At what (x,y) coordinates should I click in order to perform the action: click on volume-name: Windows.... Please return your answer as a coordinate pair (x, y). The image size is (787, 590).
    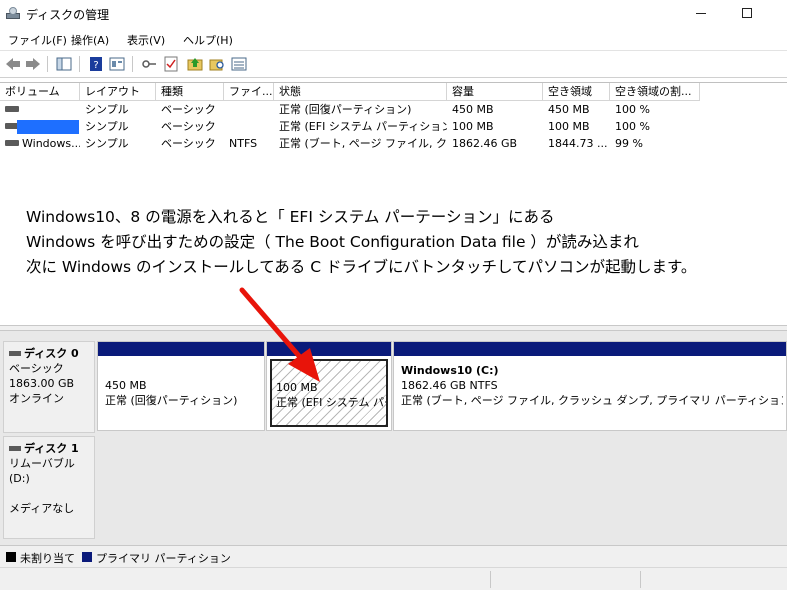
    Looking at the image, I should click on (51, 143).